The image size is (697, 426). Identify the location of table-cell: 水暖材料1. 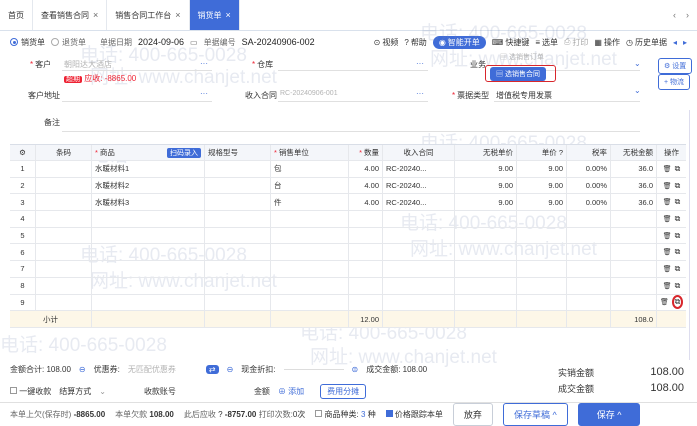
(148, 169).